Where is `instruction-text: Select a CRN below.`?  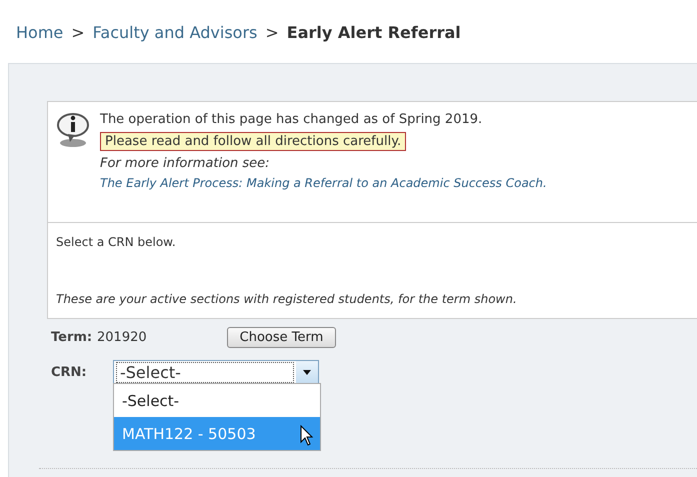 instruction-text: Select a CRN below. is located at coordinates (116, 242).